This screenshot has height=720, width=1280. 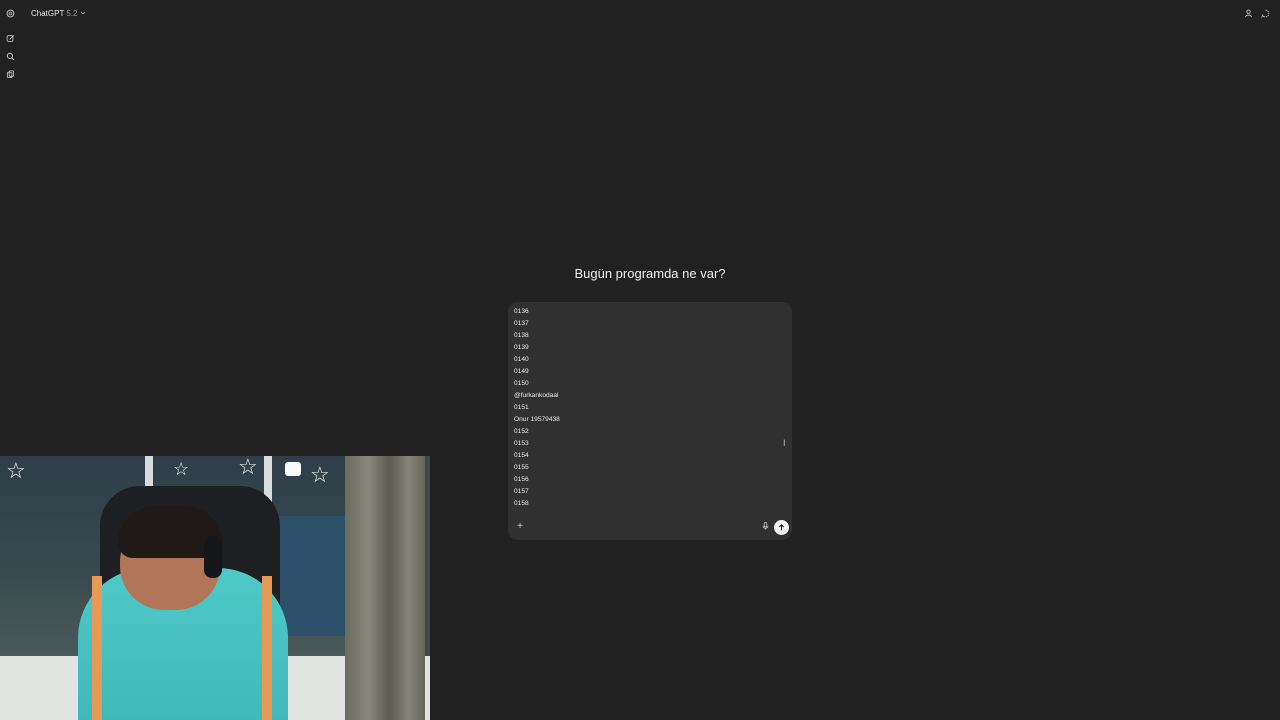 I want to click on library-icon, so click(x=10, y=74).